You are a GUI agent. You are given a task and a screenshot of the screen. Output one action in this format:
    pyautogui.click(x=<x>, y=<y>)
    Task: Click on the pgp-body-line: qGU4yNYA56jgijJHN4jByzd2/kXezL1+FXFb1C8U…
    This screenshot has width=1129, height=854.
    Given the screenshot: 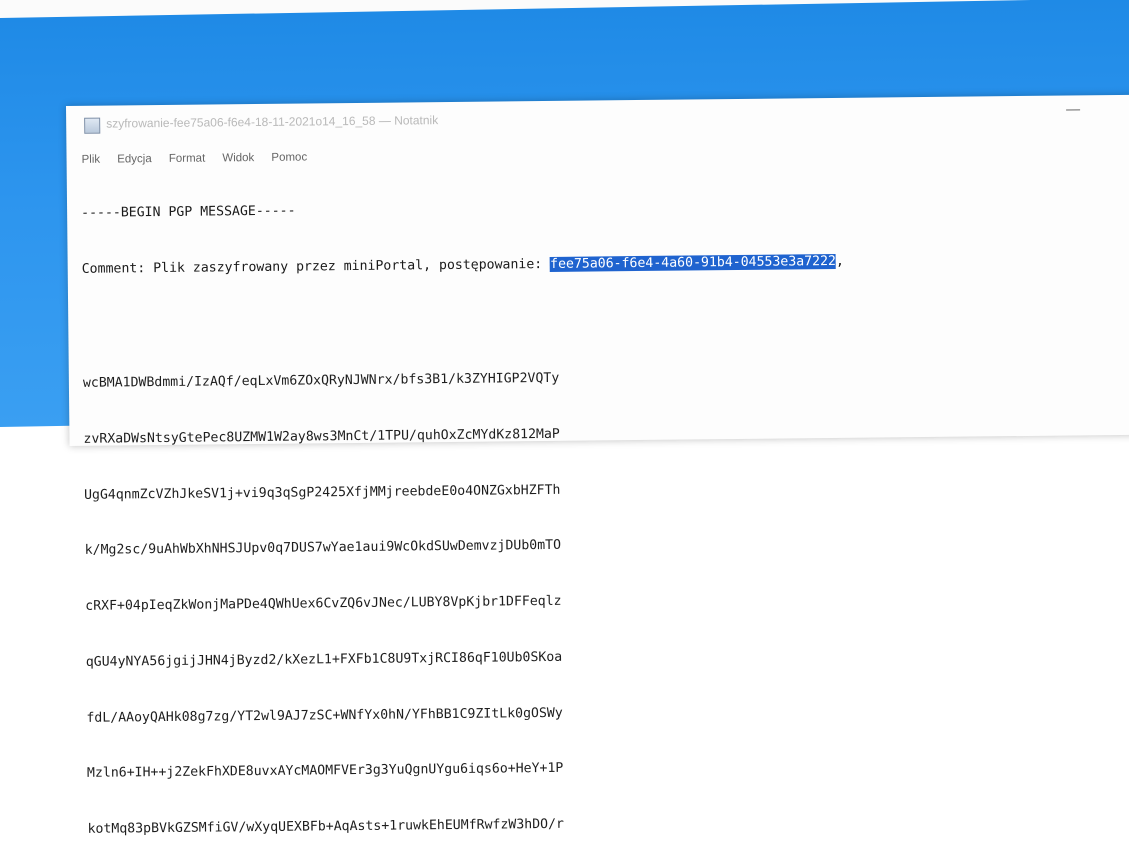 What is the action you would take?
    pyautogui.click(x=324, y=659)
    